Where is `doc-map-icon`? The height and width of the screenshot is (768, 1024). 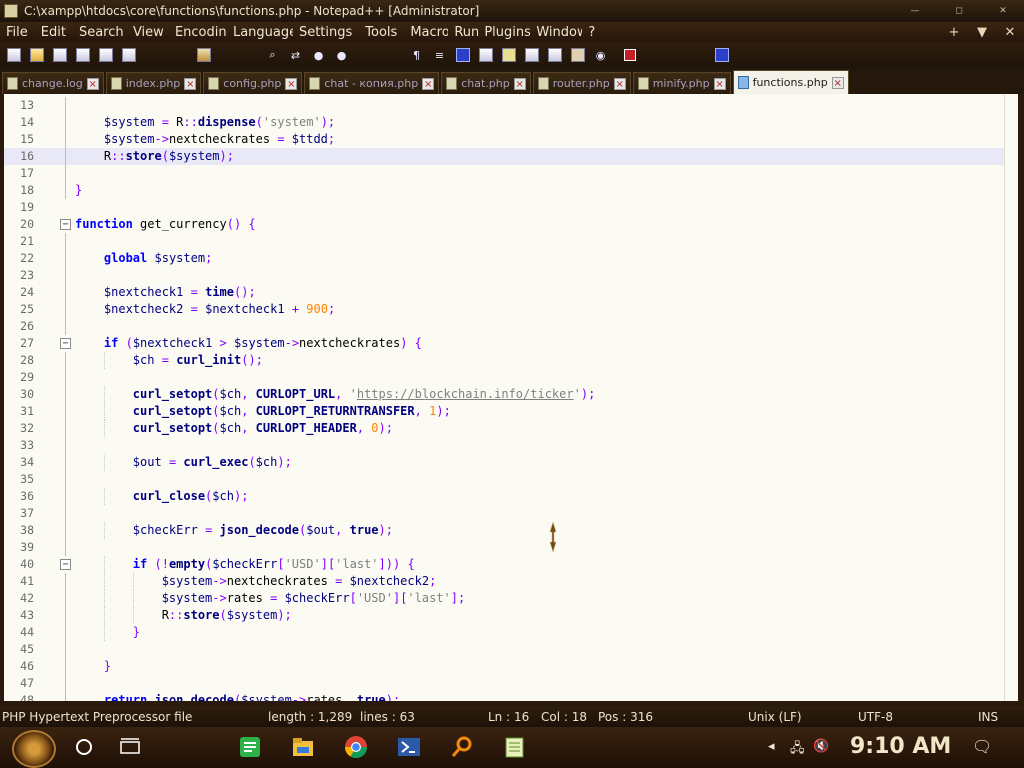 doc-map-icon is located at coordinates (485, 55).